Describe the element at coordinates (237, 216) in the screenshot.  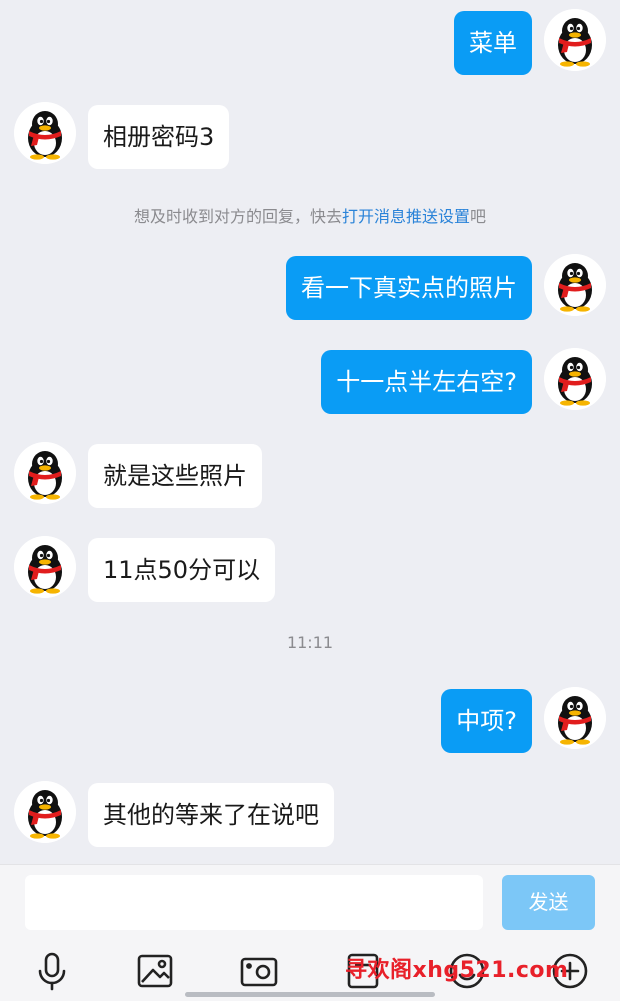
I see `notice-text: 想及时收到对方的回复，快去` at that location.